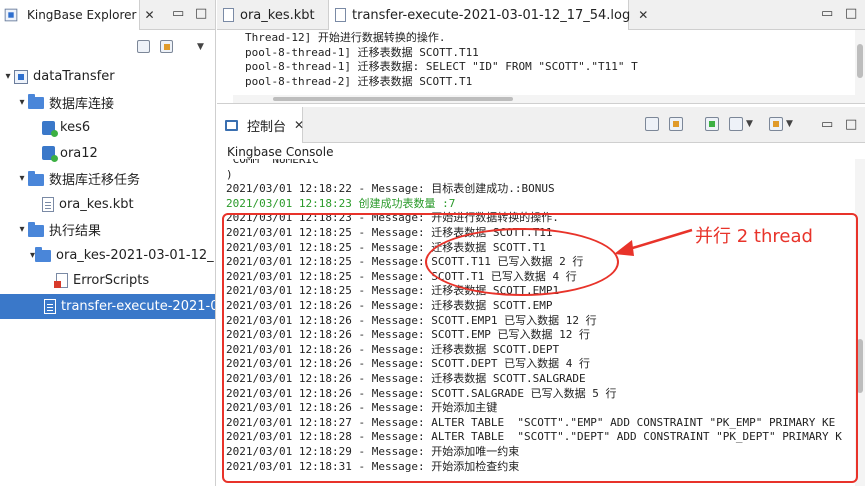 The height and width of the screenshot is (486, 865). I want to click on tree-item-label: 数据库迁移任务, so click(95, 180).